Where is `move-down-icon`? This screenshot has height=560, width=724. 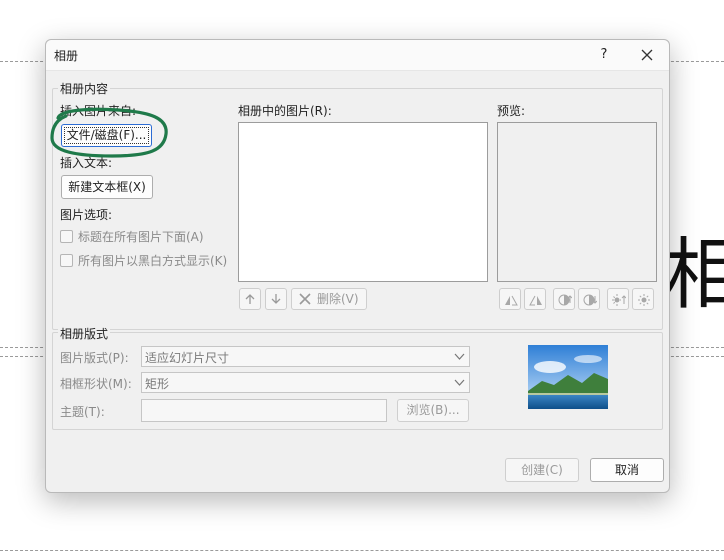 move-down-icon is located at coordinates (276, 299).